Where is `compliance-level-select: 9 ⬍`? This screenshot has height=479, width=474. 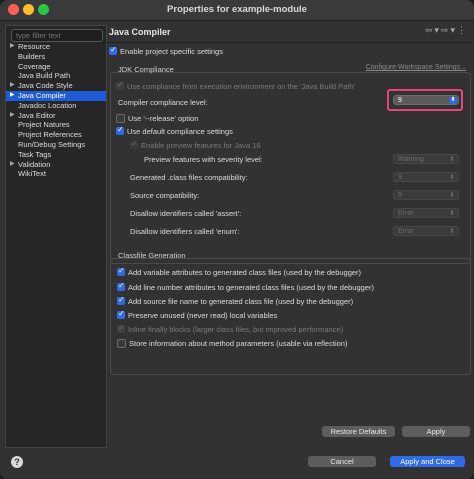
compliance-level-select: 9 ⬍ is located at coordinates (426, 100).